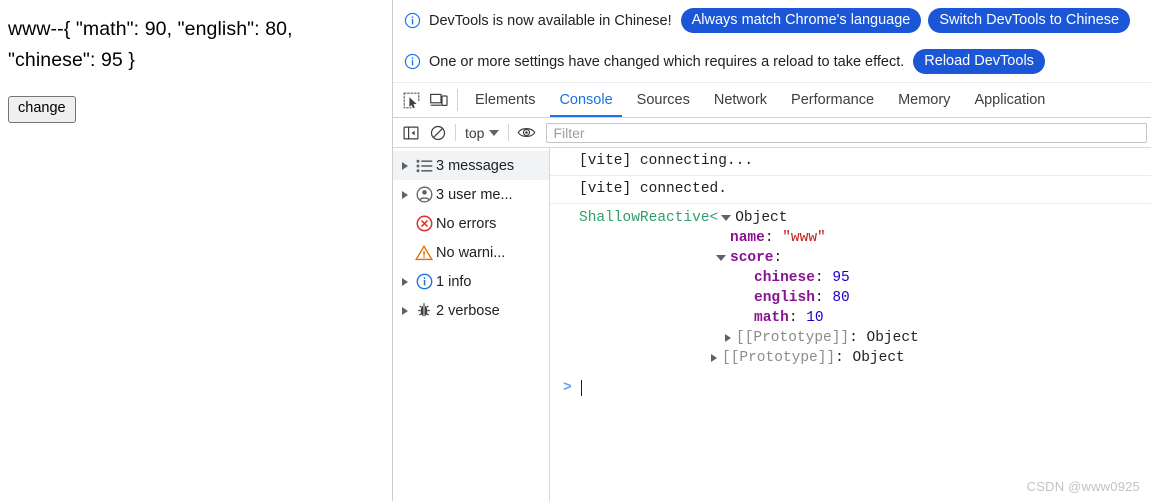 Image resolution: width=1151 pixels, height=501 pixels. What do you see at coordinates (865, 238) in the screenshot?
I see `object-property-name: name : "www"` at bounding box center [865, 238].